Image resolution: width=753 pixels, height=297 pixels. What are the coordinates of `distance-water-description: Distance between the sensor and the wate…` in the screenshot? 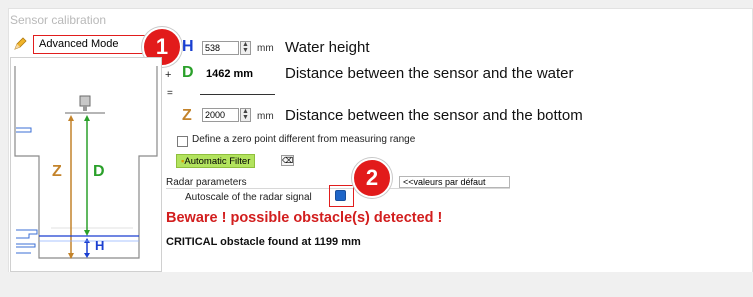 It's located at (429, 73).